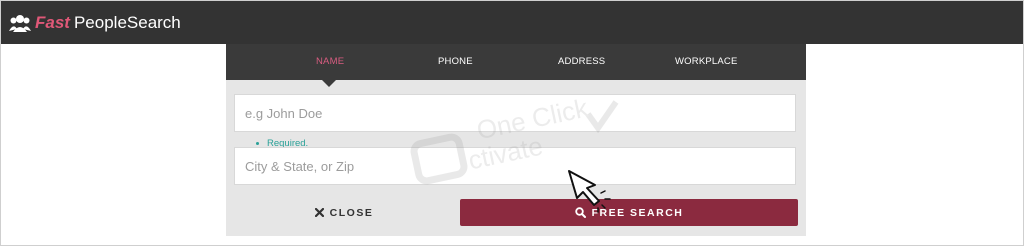 The height and width of the screenshot is (246, 1024). Describe the element at coordinates (515, 113) in the screenshot. I see `name-input` at that location.